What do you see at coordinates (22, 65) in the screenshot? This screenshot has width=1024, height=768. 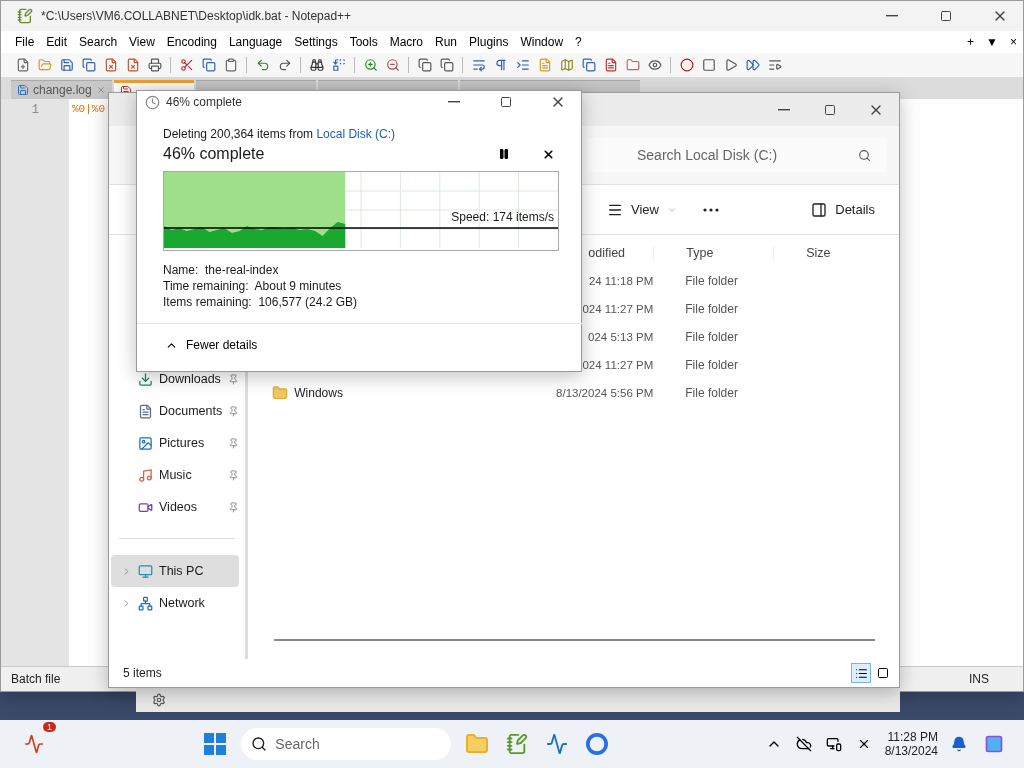 I see `new-file-icon` at bounding box center [22, 65].